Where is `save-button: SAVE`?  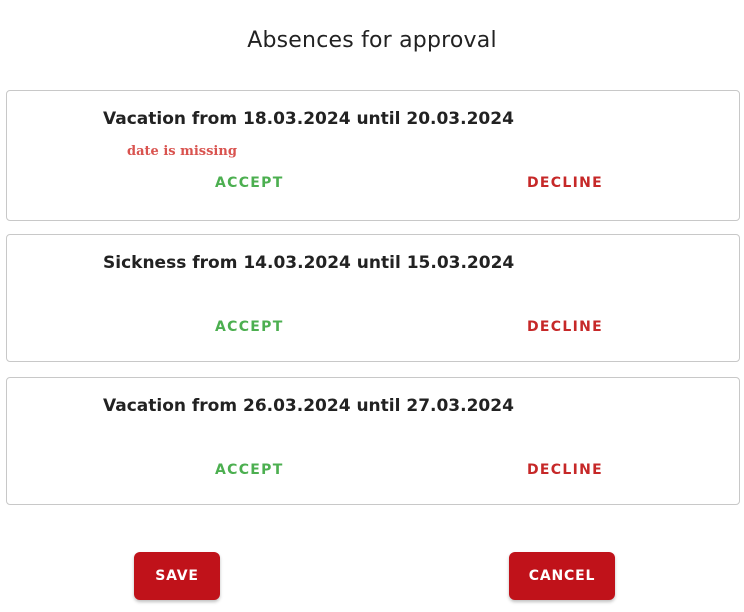
save-button: SAVE is located at coordinates (177, 576).